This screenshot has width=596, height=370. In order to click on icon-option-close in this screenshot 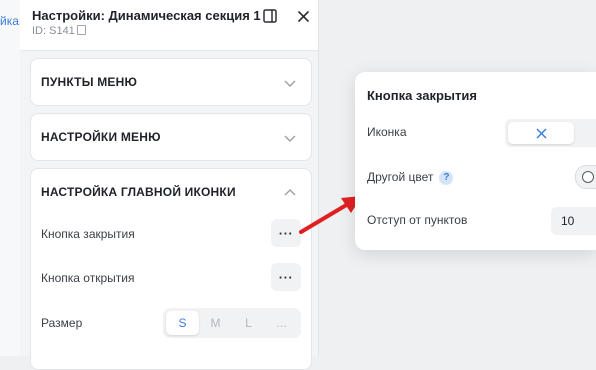, I will do `click(541, 133)`.